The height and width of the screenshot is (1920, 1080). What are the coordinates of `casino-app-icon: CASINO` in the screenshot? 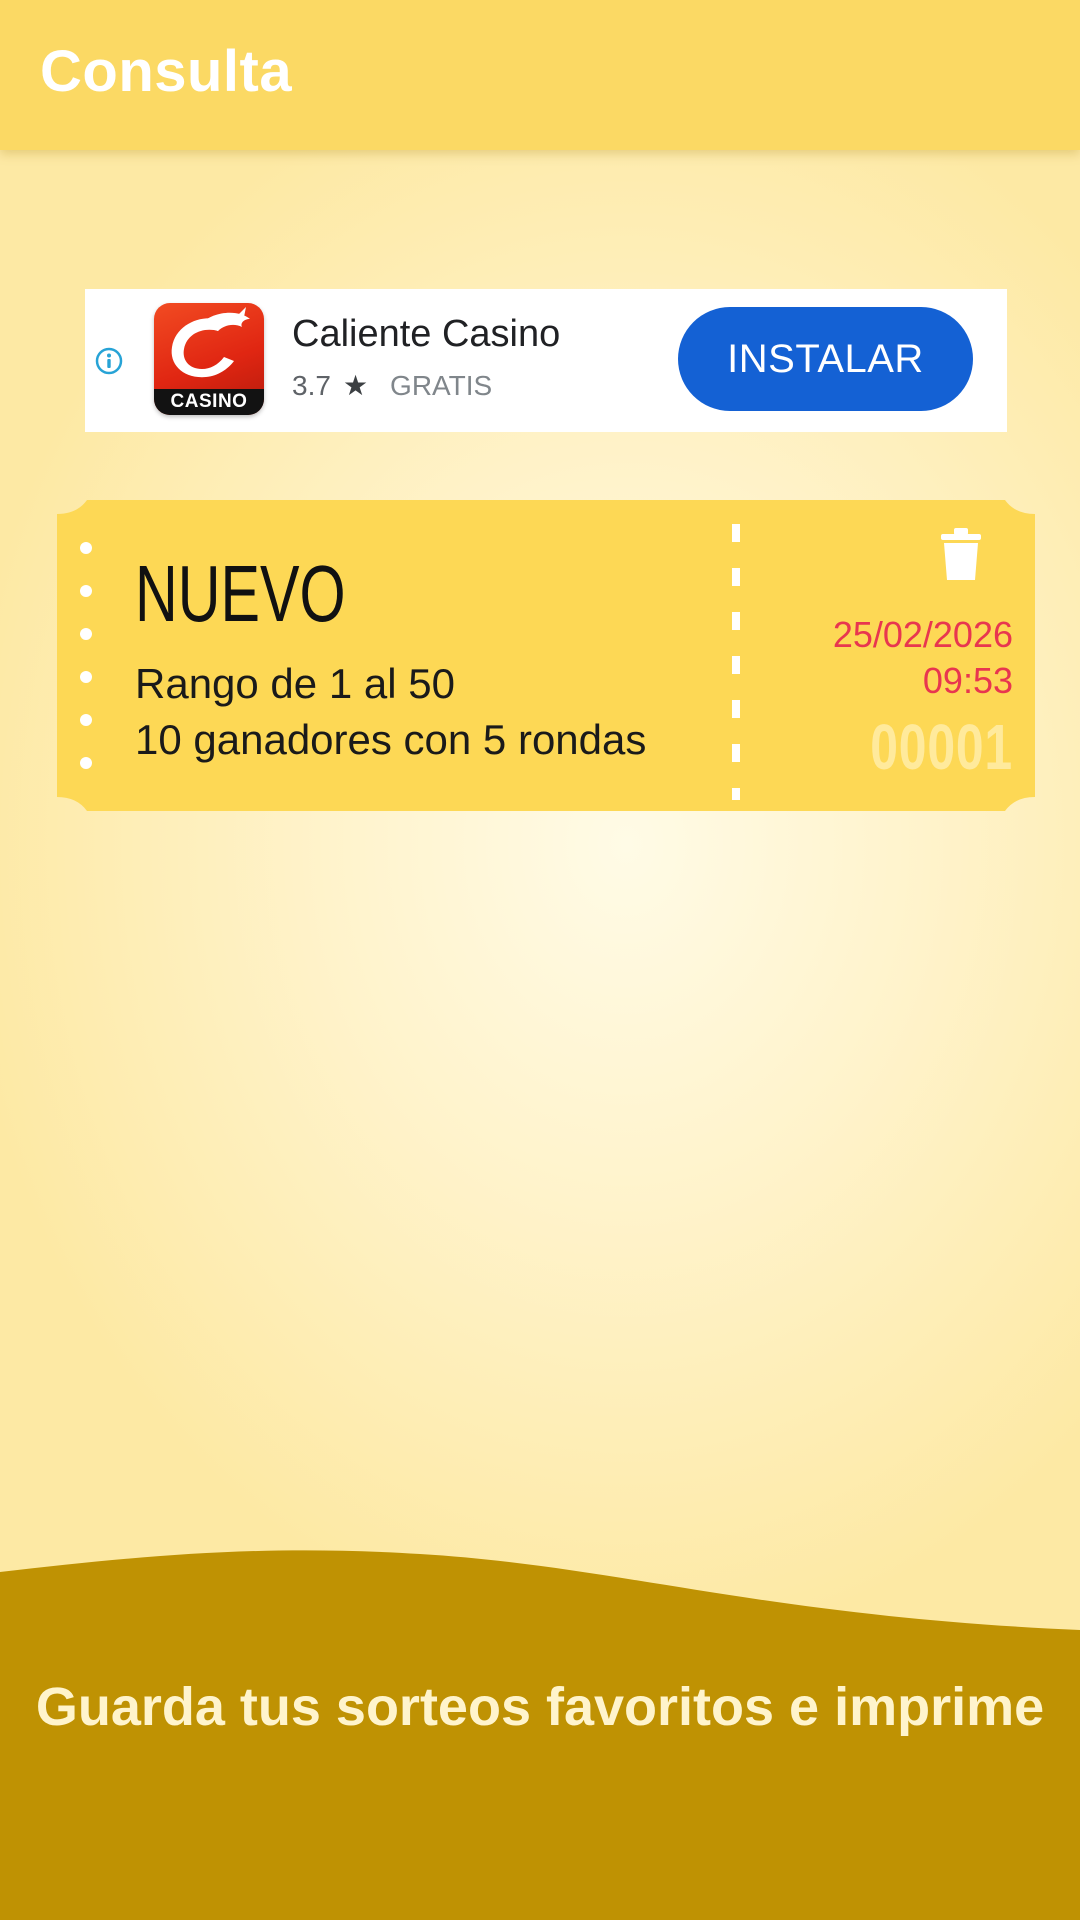 It's located at (209, 359).